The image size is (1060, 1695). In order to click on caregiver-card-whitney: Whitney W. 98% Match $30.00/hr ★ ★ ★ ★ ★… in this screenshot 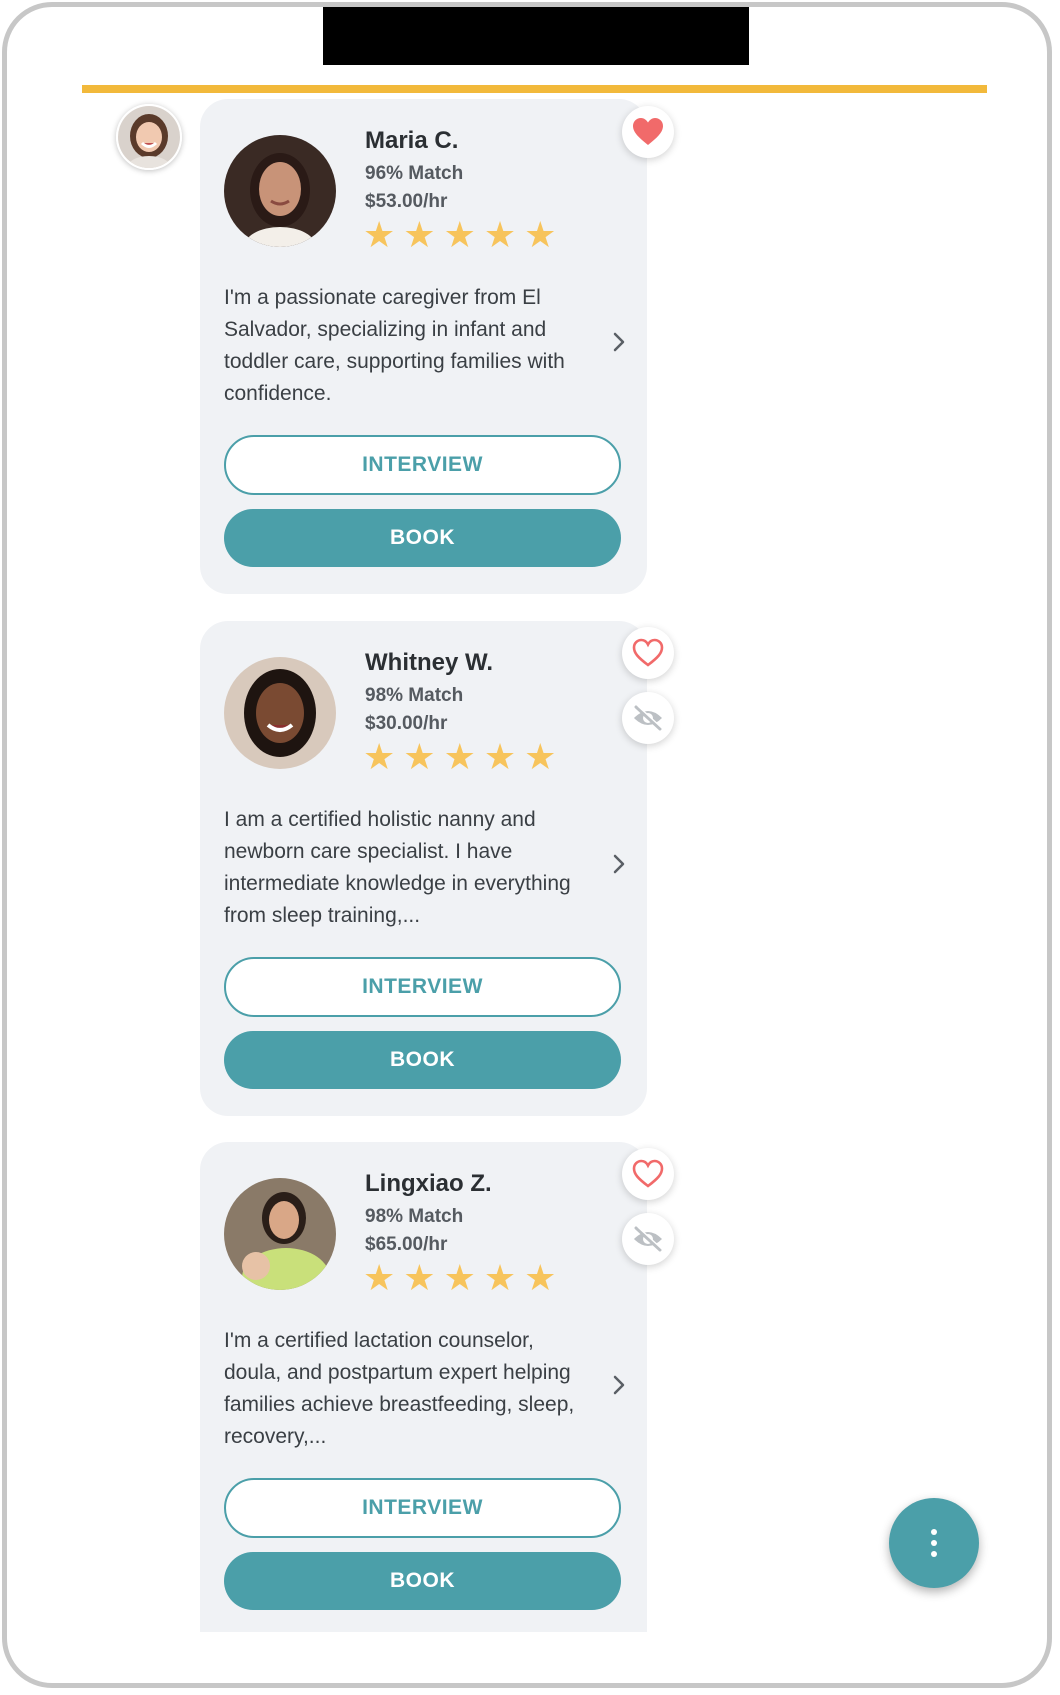, I will do `click(423, 868)`.